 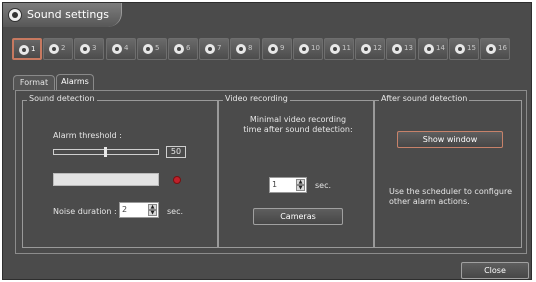 I want to click on window-title: Sound settings, so click(x=68, y=14).